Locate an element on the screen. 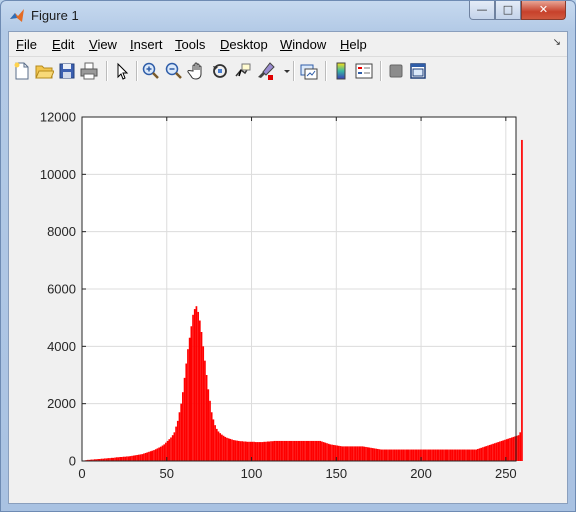 This screenshot has height=512, width=576. colorbar-icon is located at coordinates (341, 71).